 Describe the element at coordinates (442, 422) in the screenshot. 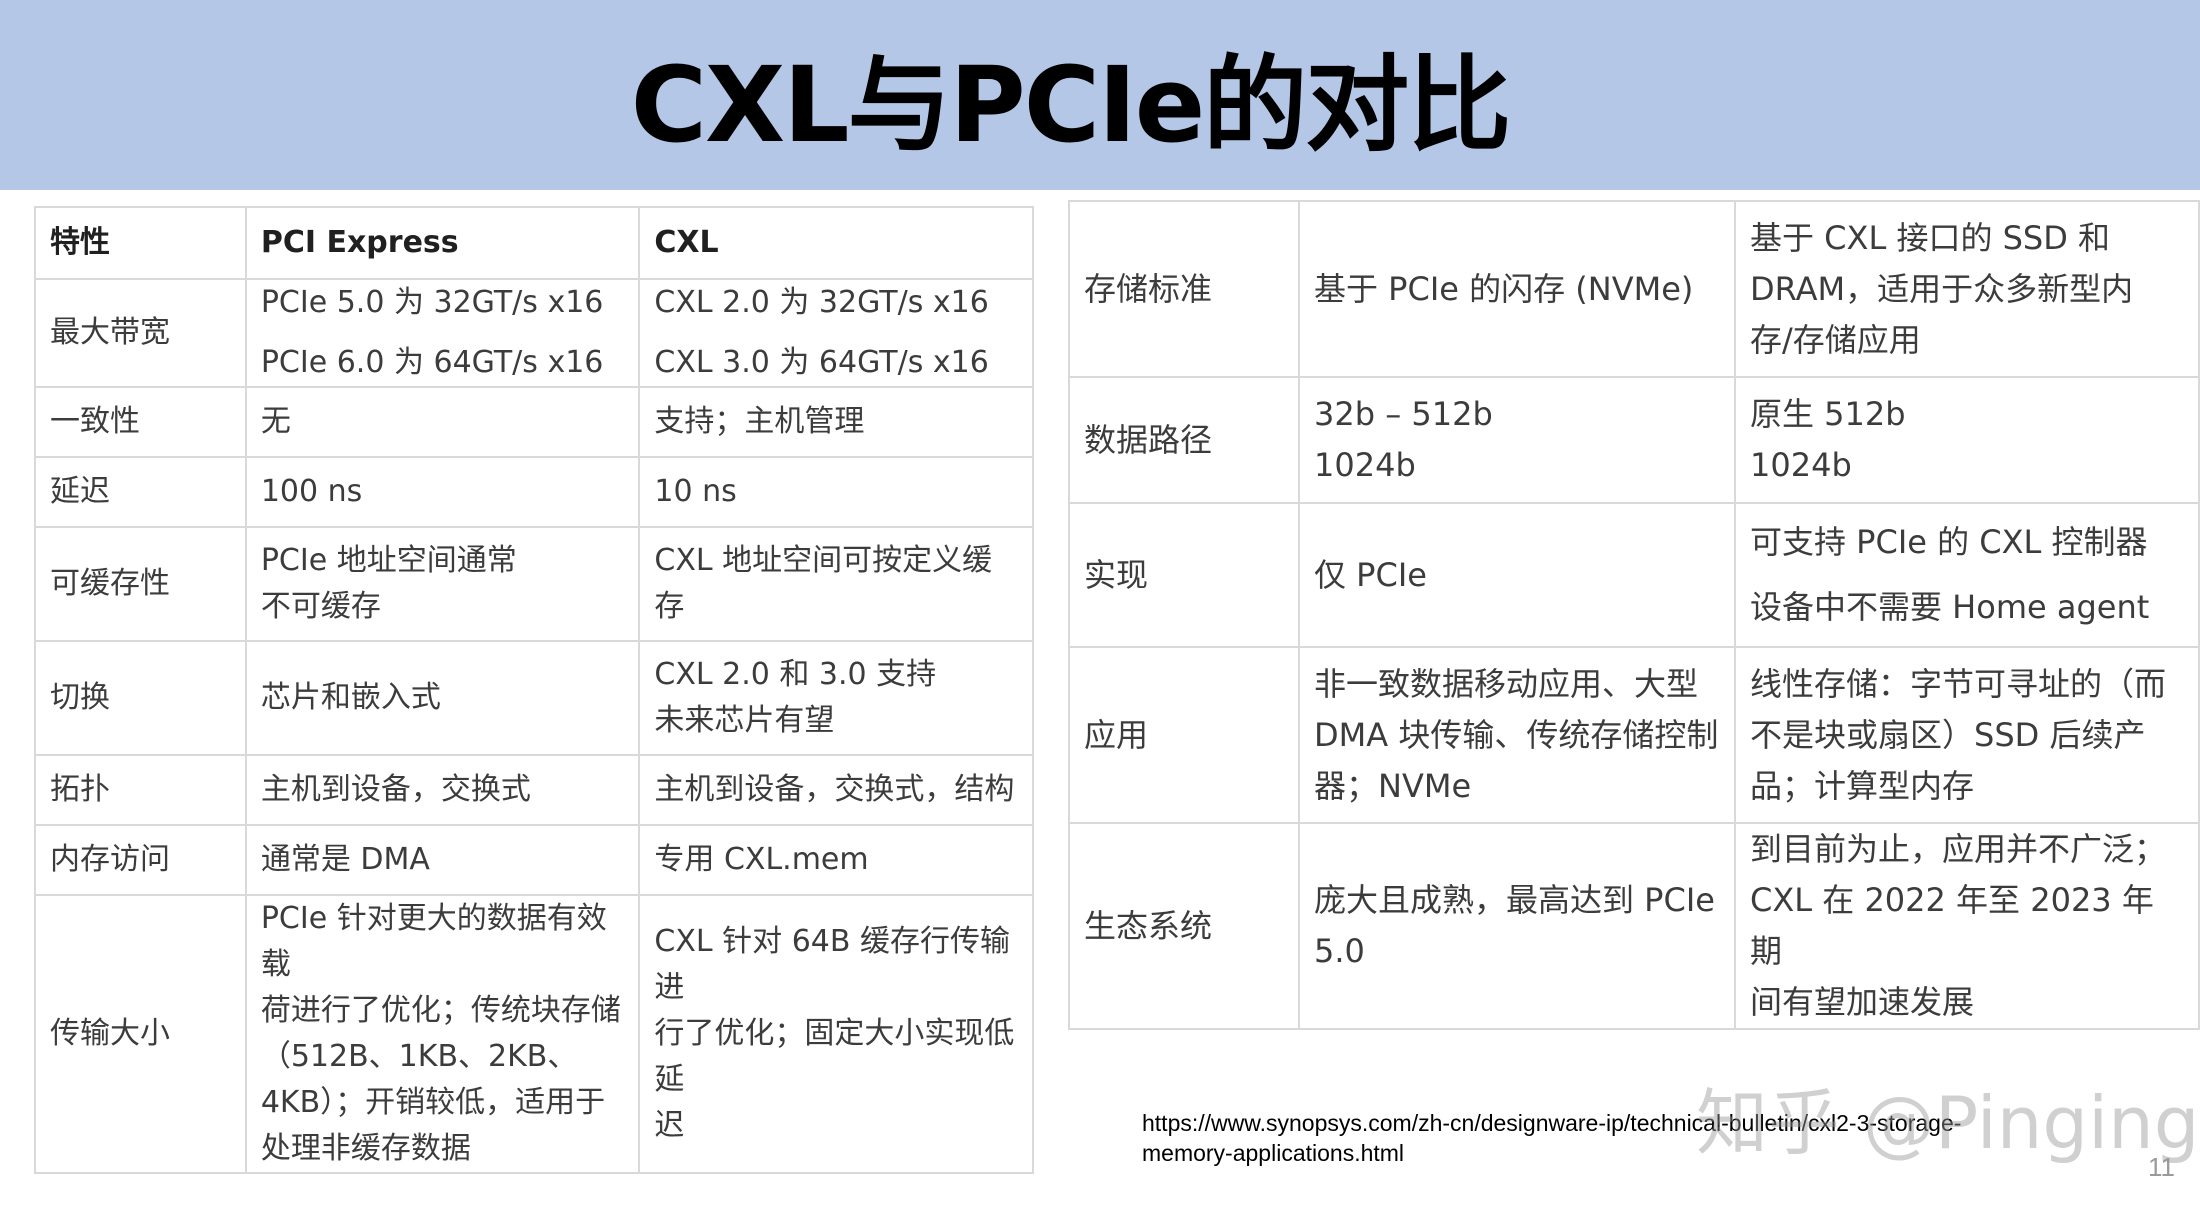

I see `pcie-cell: 无` at that location.